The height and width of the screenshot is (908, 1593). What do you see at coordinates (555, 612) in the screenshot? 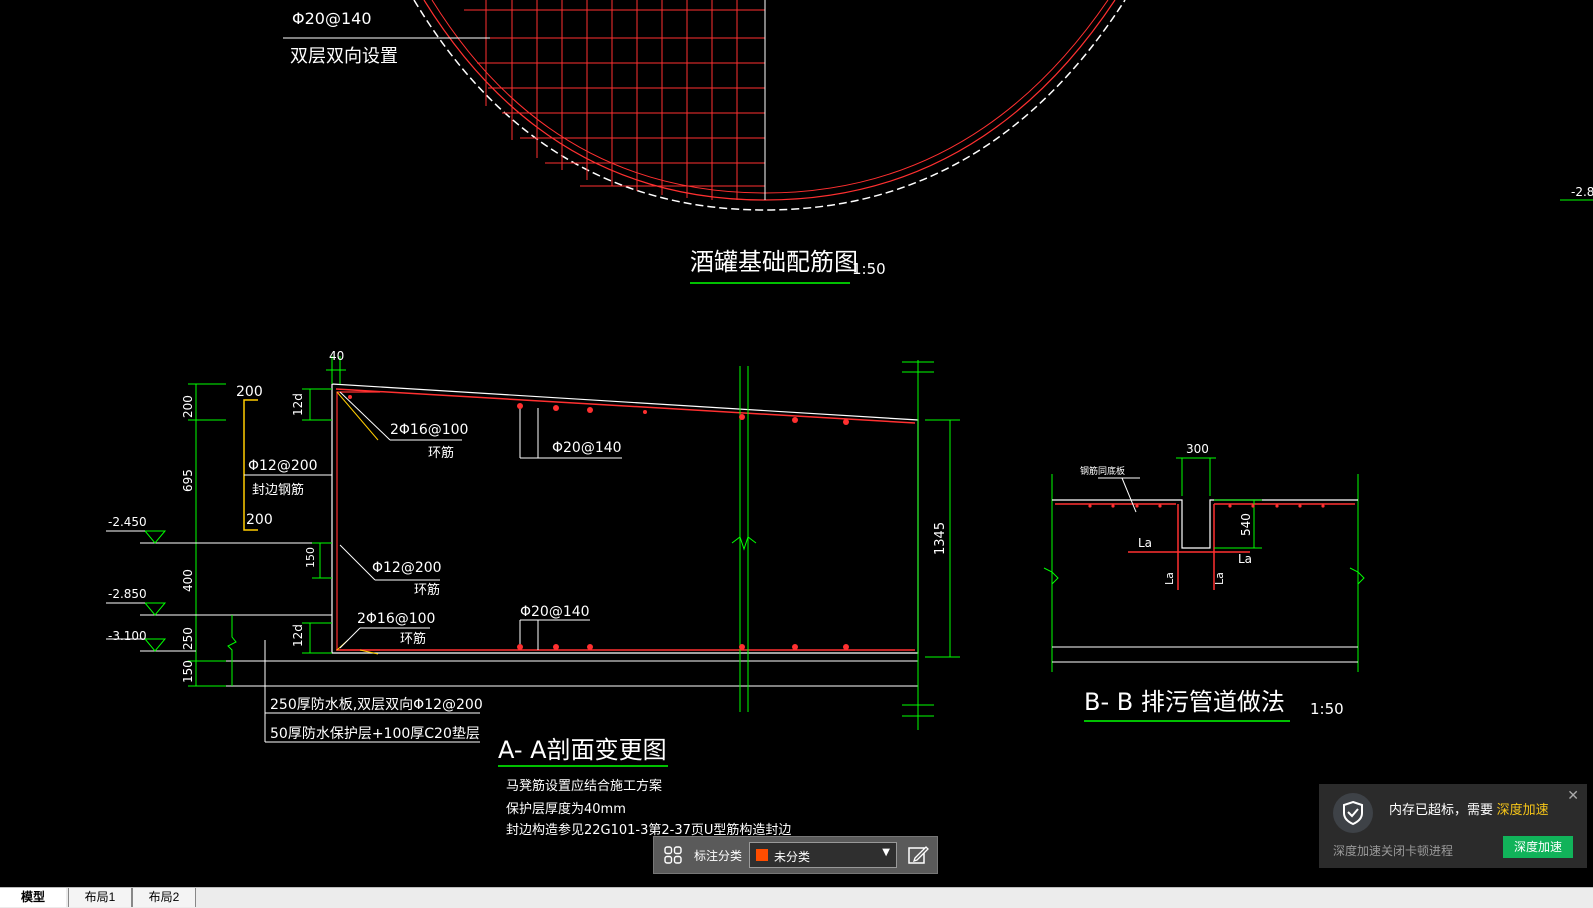
I see `rebar-phi20-bot: Φ20@140` at bounding box center [555, 612].